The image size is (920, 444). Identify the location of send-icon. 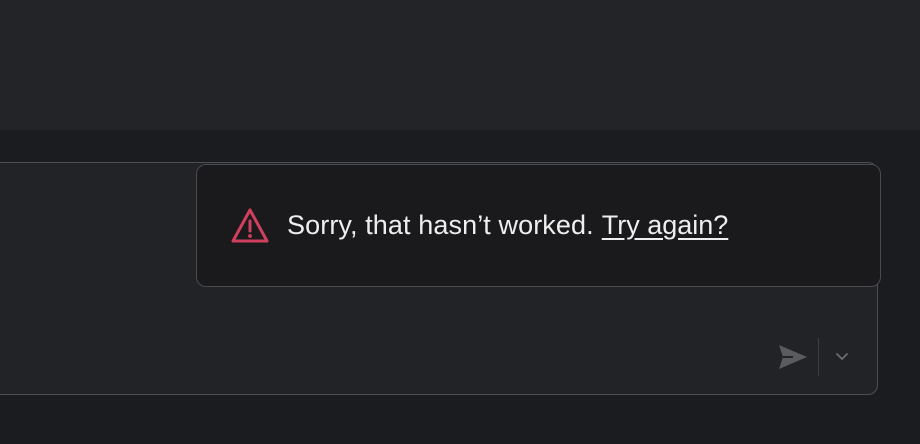
(793, 357).